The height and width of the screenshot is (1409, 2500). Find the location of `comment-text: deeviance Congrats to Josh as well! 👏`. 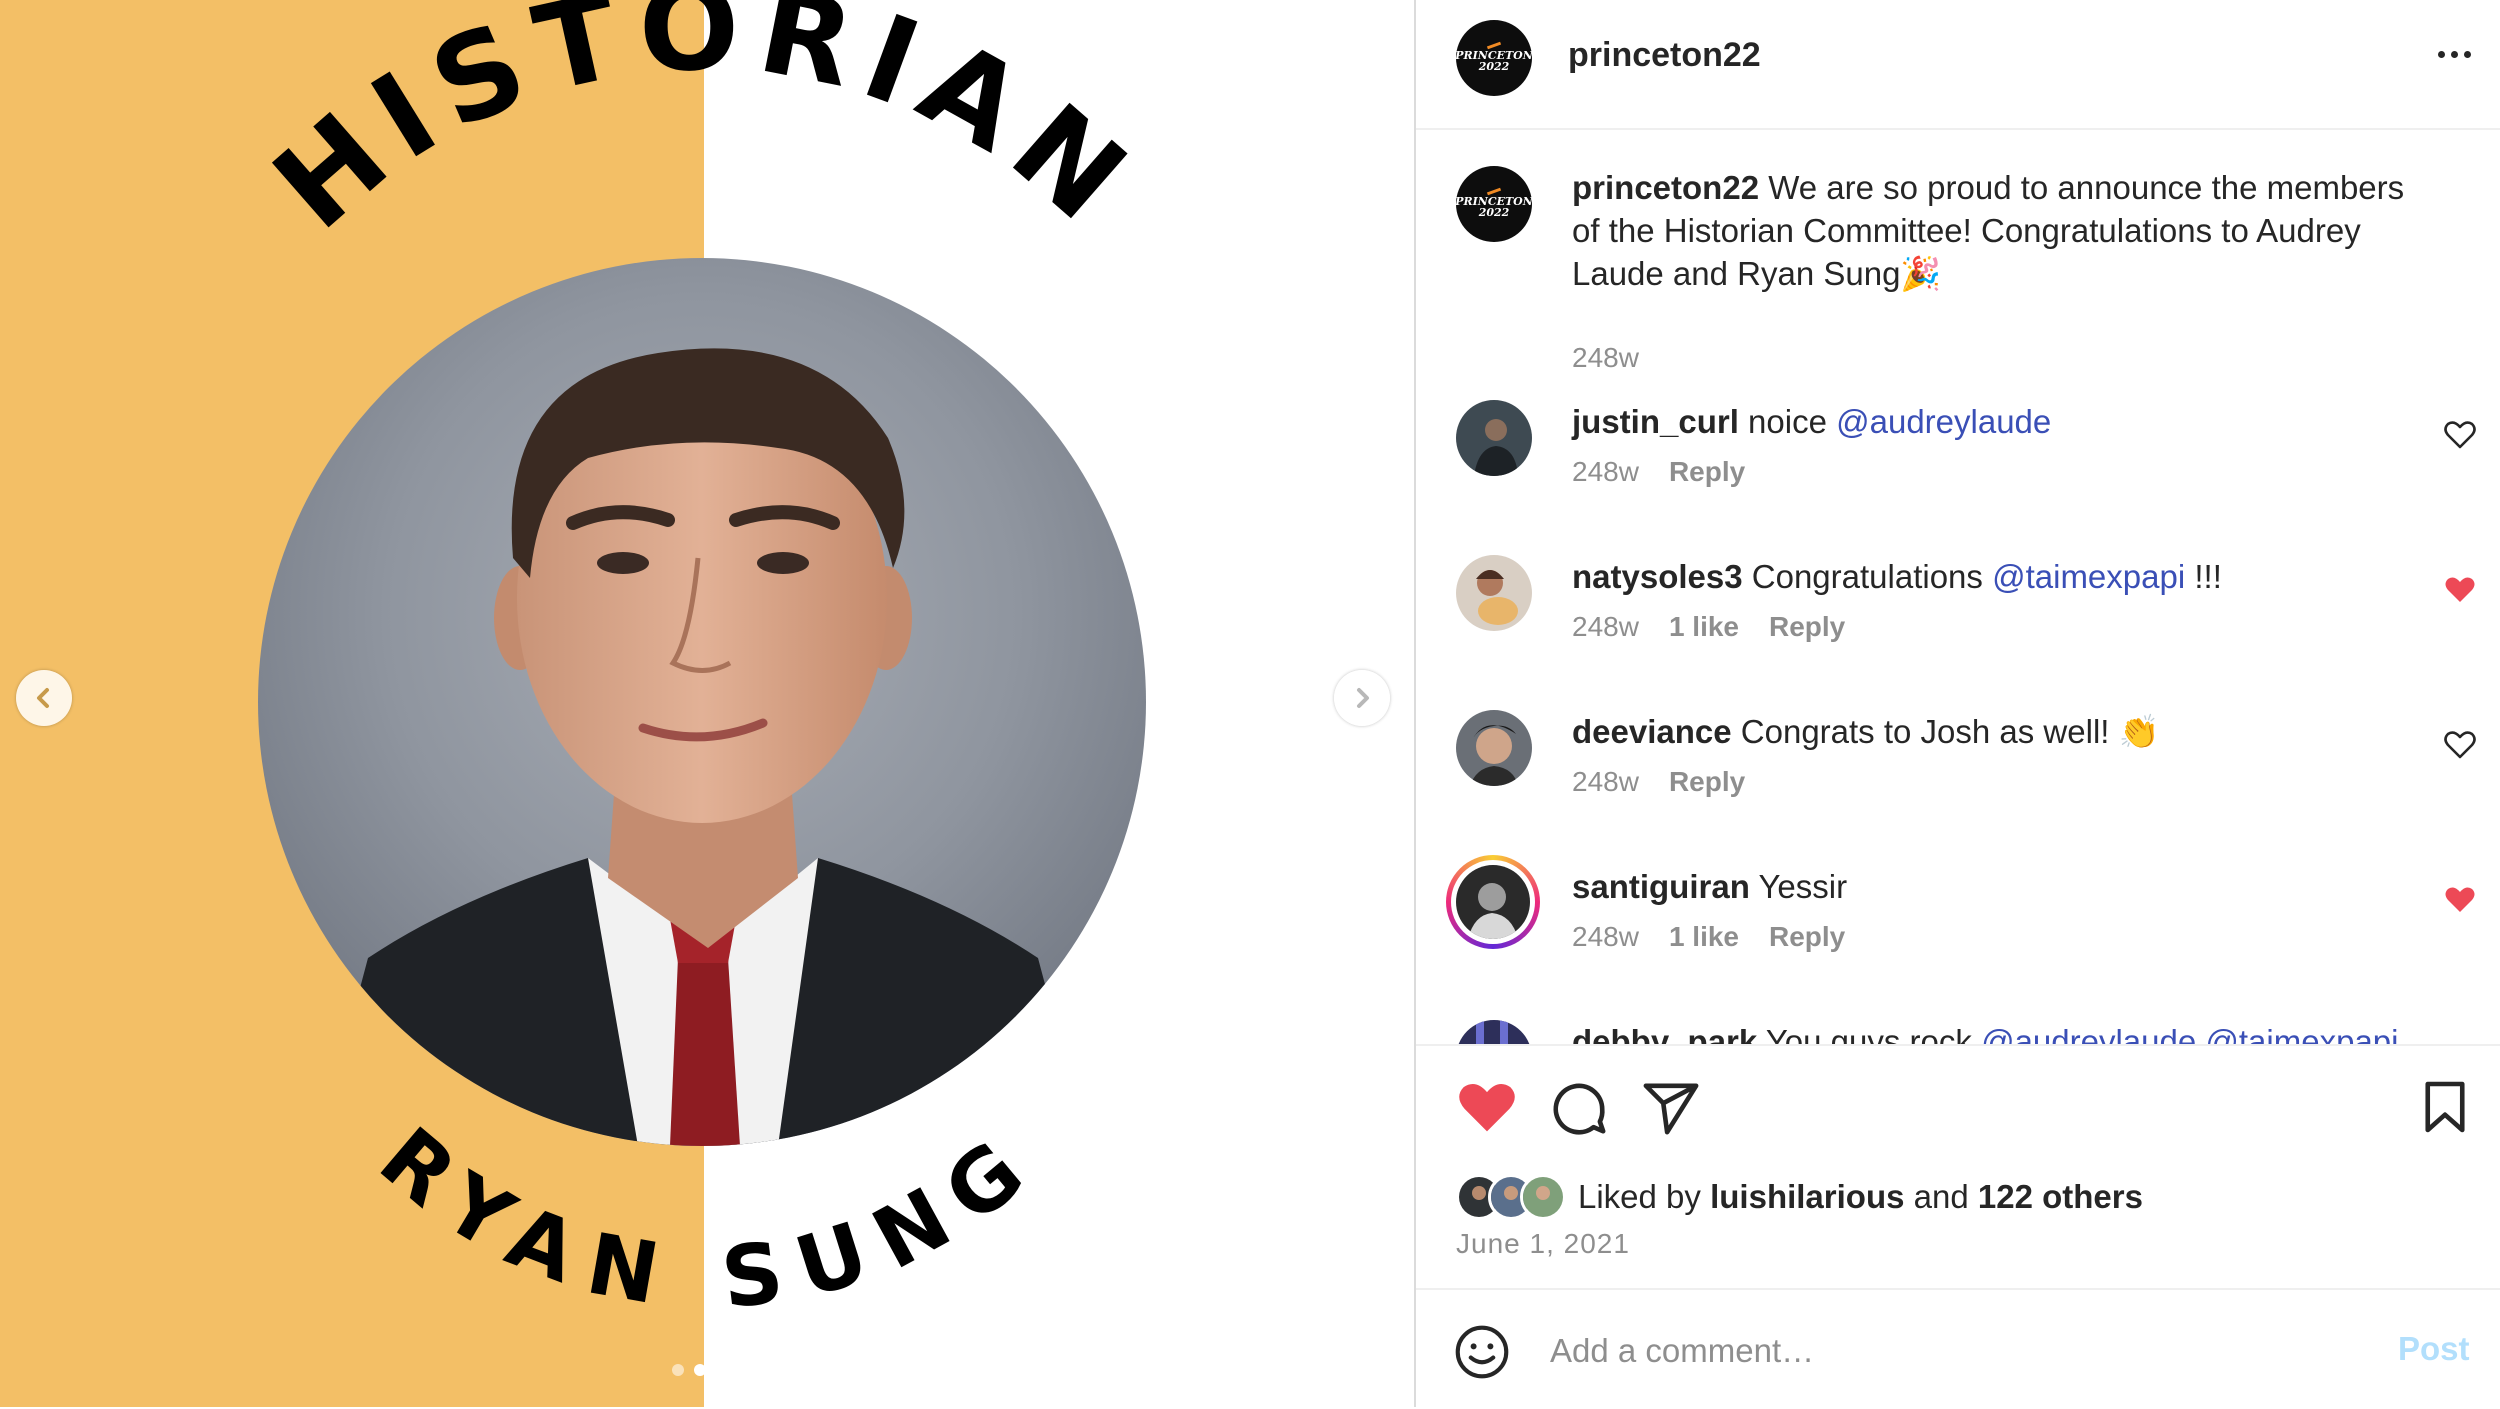

comment-text: deeviance Congrats to Josh as well! 👏 is located at coordinates (1992, 731).